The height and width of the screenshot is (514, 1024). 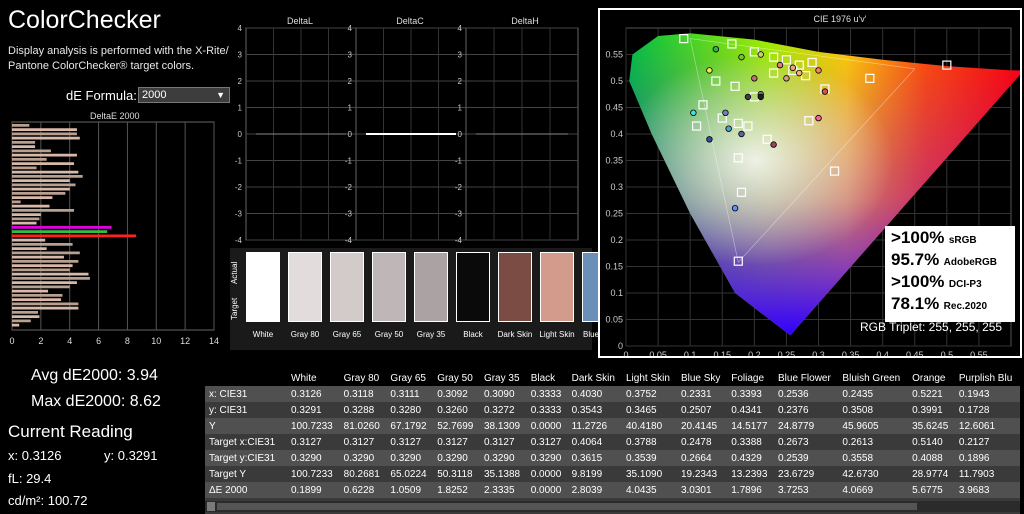 I want to click on table-cell: 0.3752, so click(x=649, y=394).